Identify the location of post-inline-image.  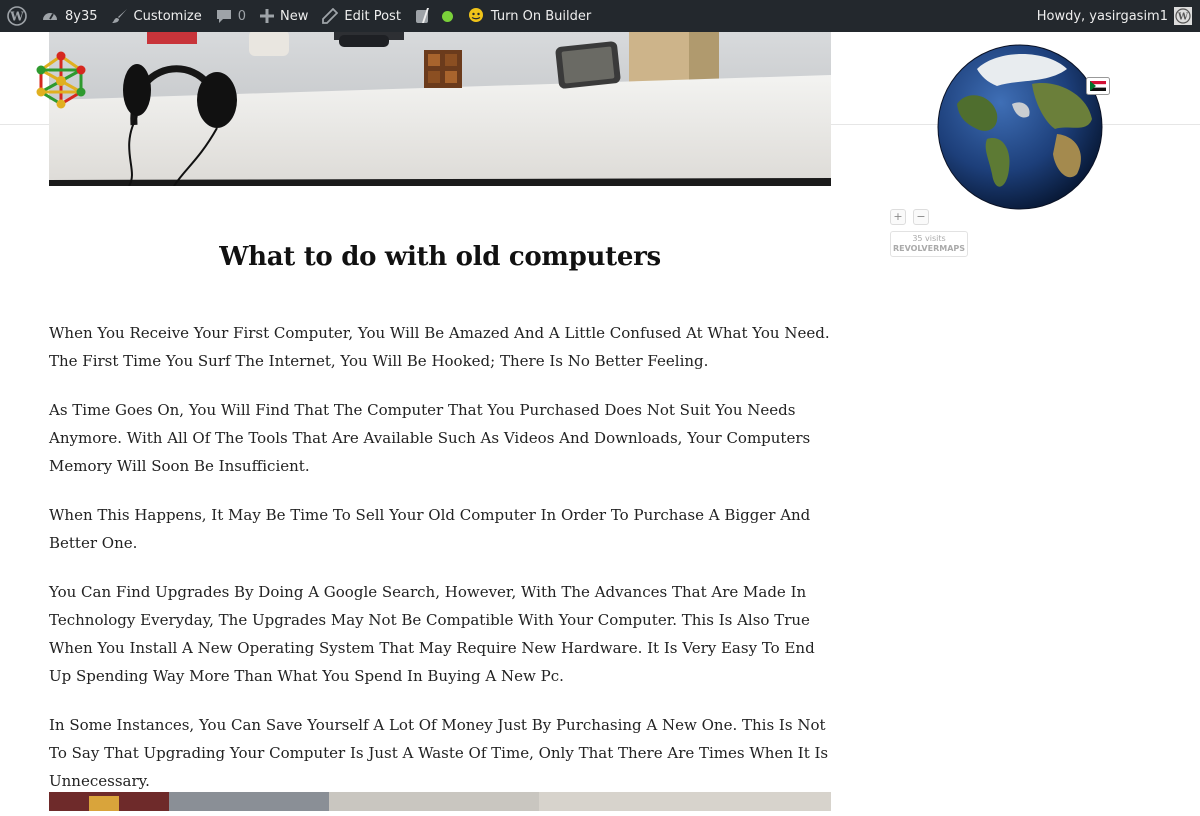
(440, 801).